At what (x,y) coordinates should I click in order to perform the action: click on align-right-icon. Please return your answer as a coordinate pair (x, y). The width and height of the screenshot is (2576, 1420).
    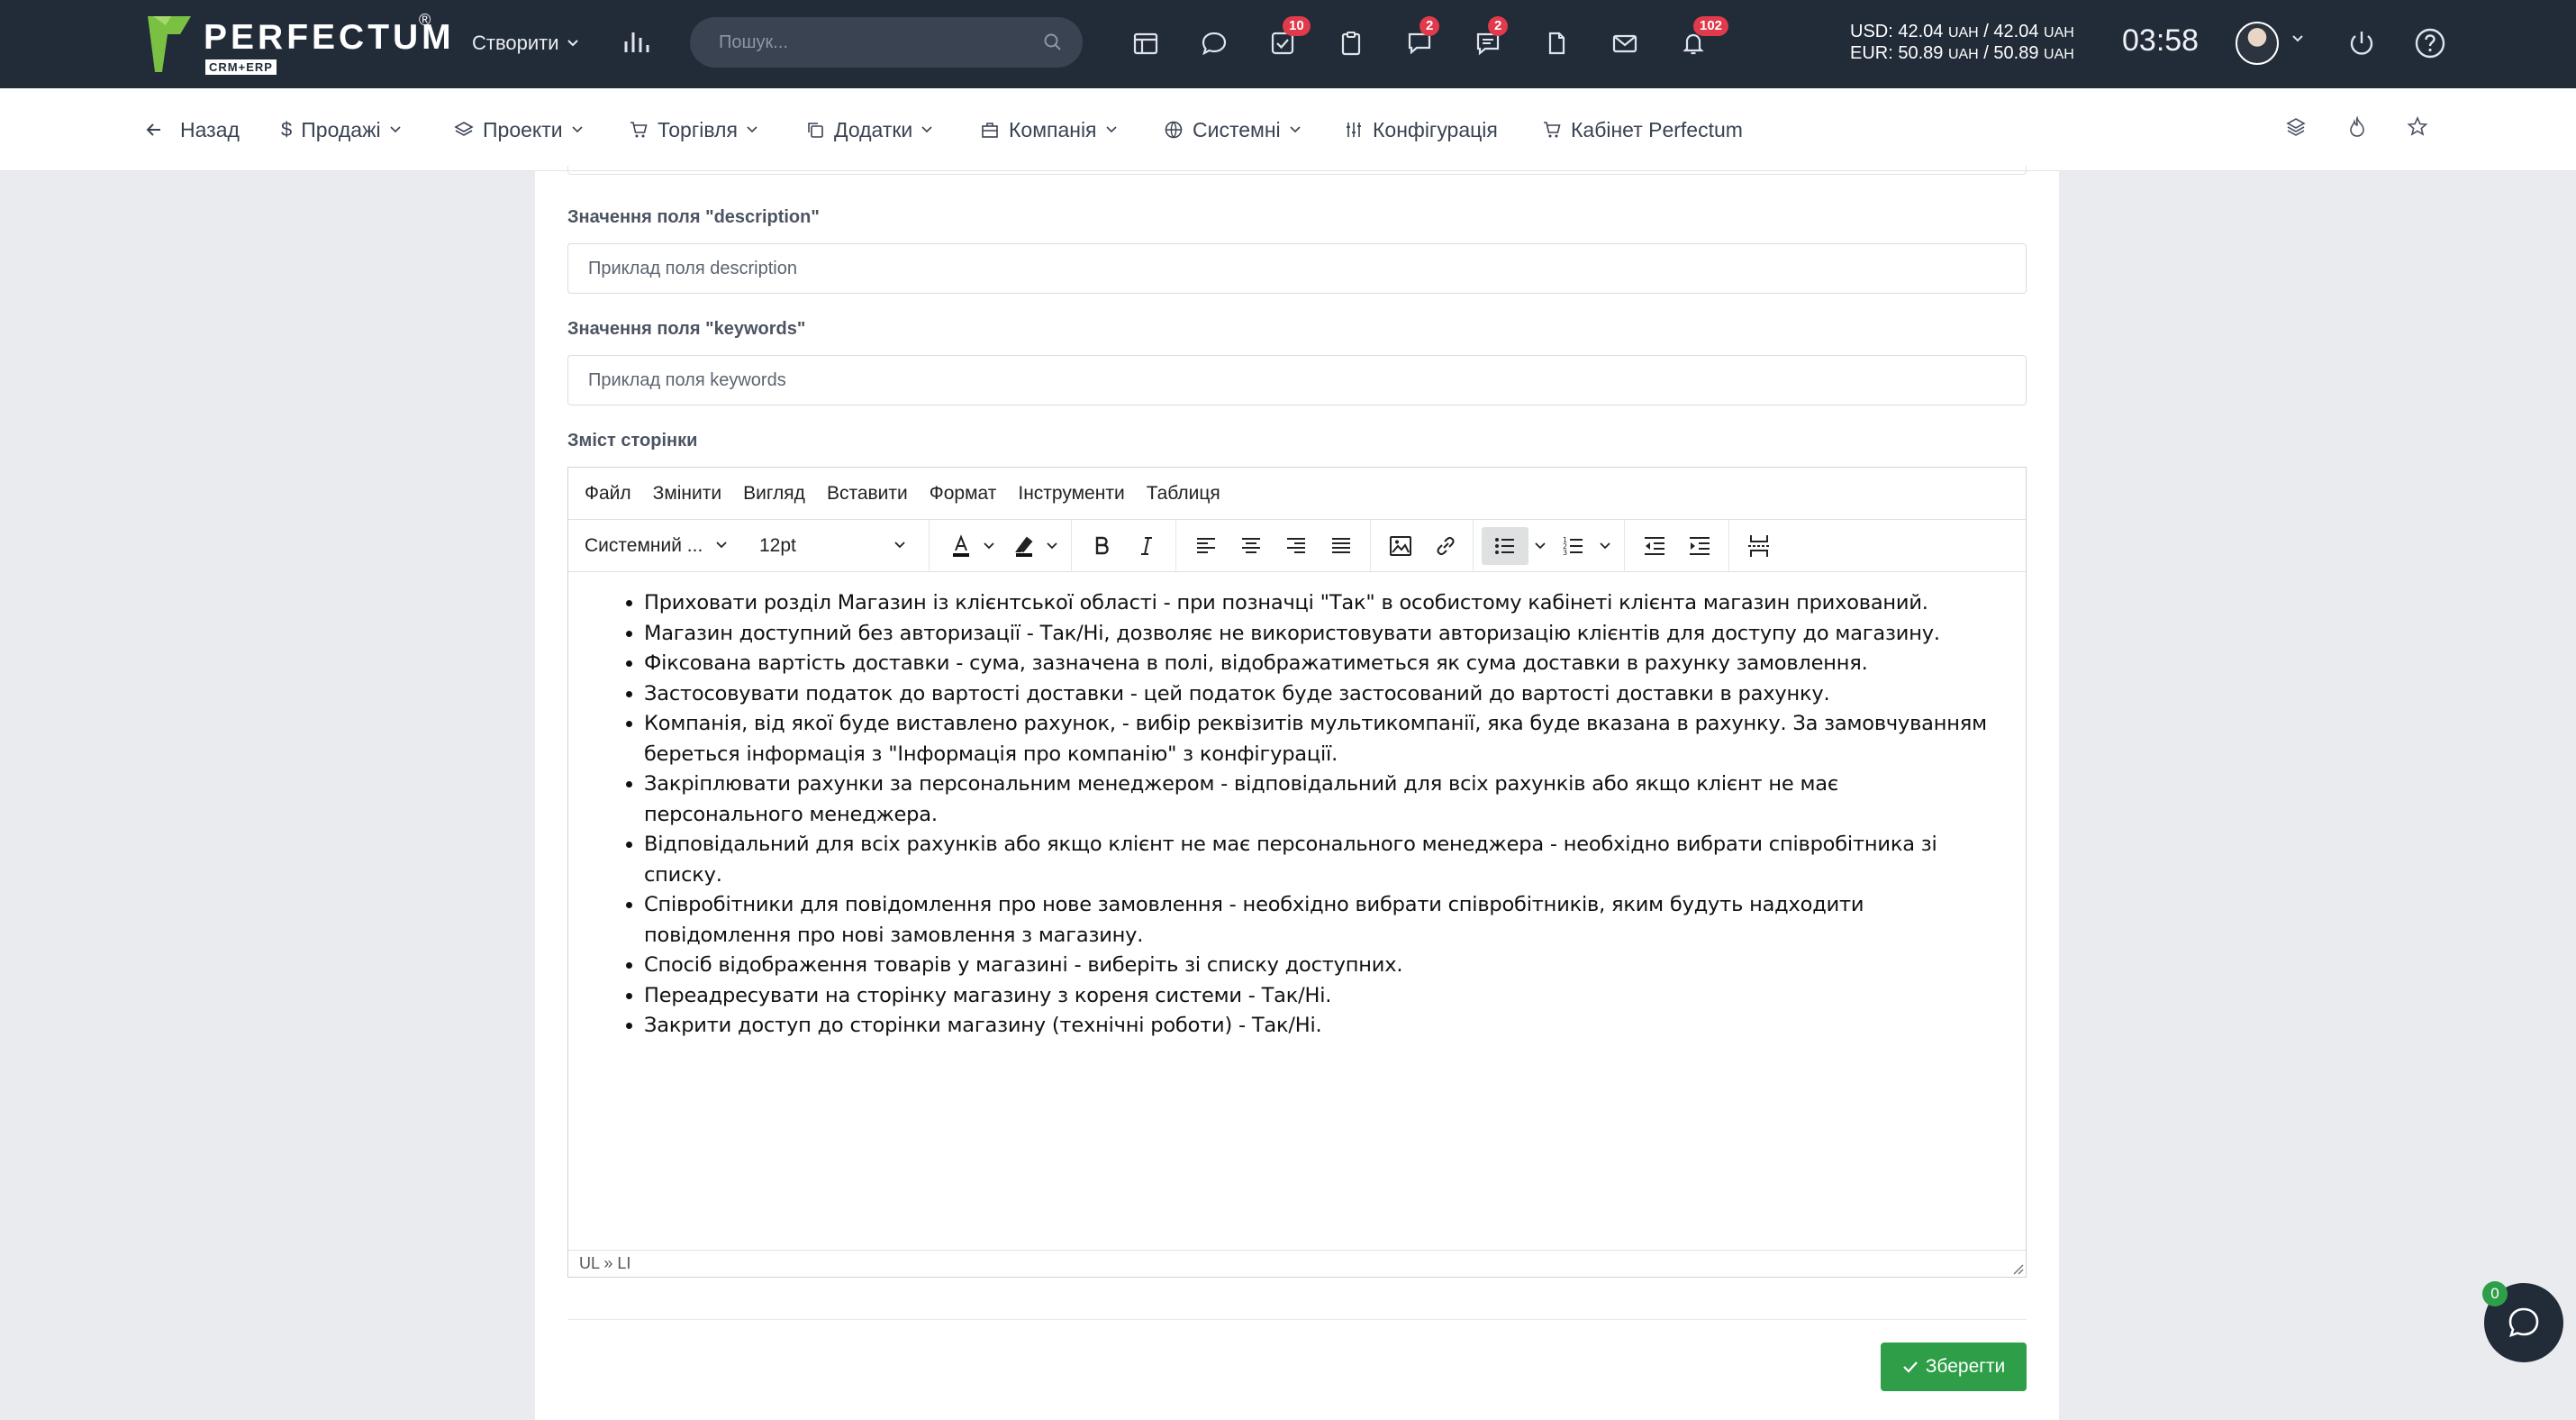
    Looking at the image, I should click on (1296, 546).